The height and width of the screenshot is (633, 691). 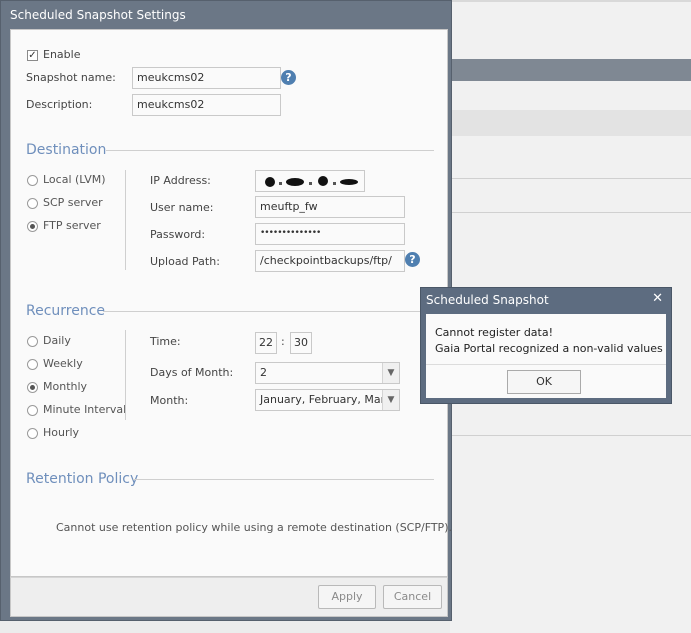 What do you see at coordinates (570, 1) in the screenshot?
I see `background-topbar` at bounding box center [570, 1].